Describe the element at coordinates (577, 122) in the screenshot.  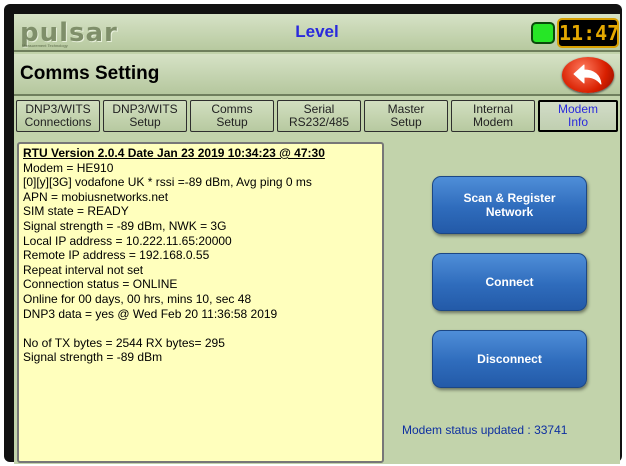
I see `tab-label-line2: Info` at that location.